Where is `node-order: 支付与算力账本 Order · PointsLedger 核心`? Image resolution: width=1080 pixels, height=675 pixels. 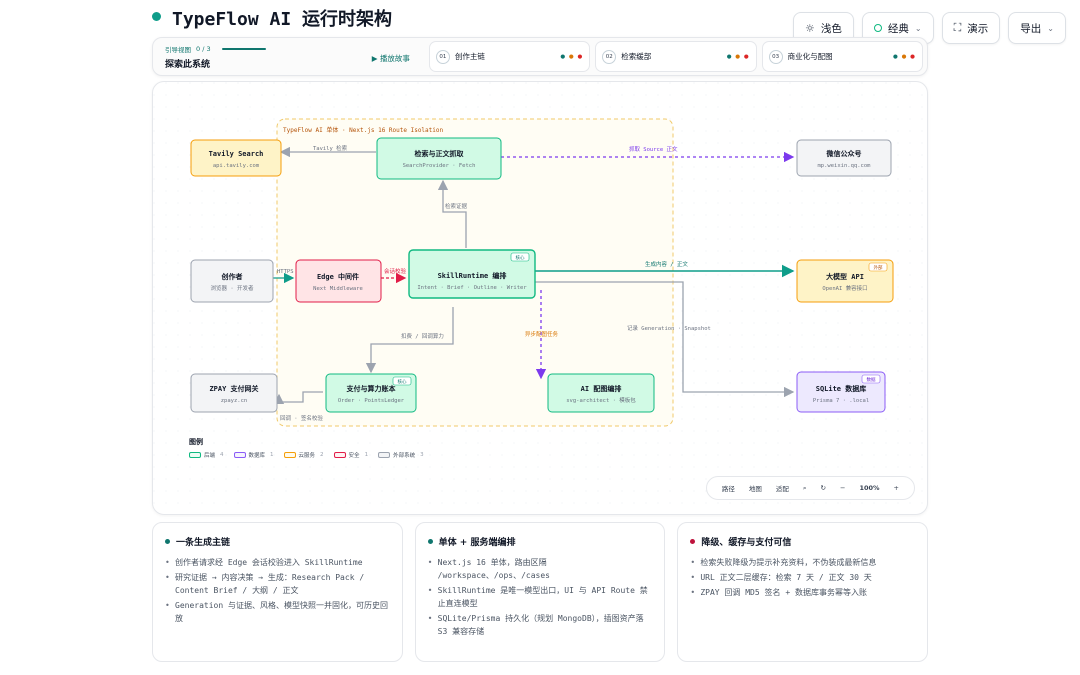
node-order: 支付与算力账本 Order · PointsLedger 核心 is located at coordinates (371, 393).